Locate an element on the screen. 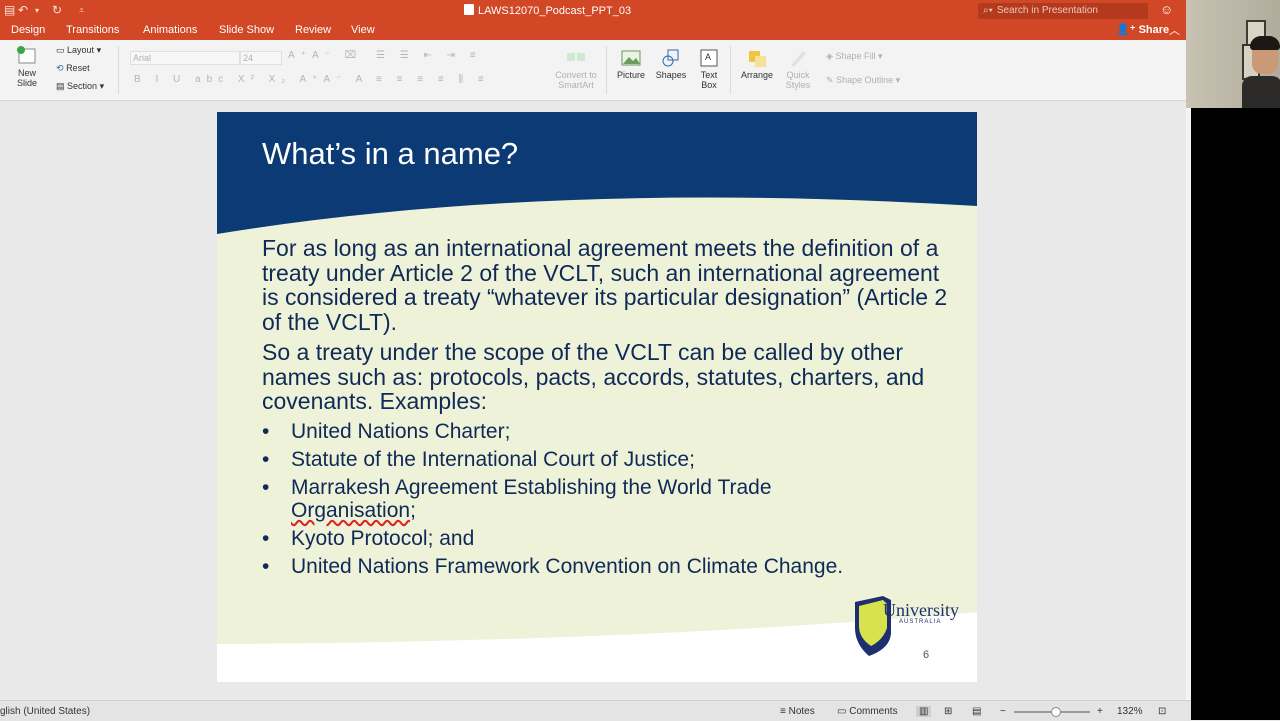 The width and height of the screenshot is (1280, 721). alignment-icons: ≡ ≡ ≡ ≡ ⫼ ≡ is located at coordinates (433, 79).